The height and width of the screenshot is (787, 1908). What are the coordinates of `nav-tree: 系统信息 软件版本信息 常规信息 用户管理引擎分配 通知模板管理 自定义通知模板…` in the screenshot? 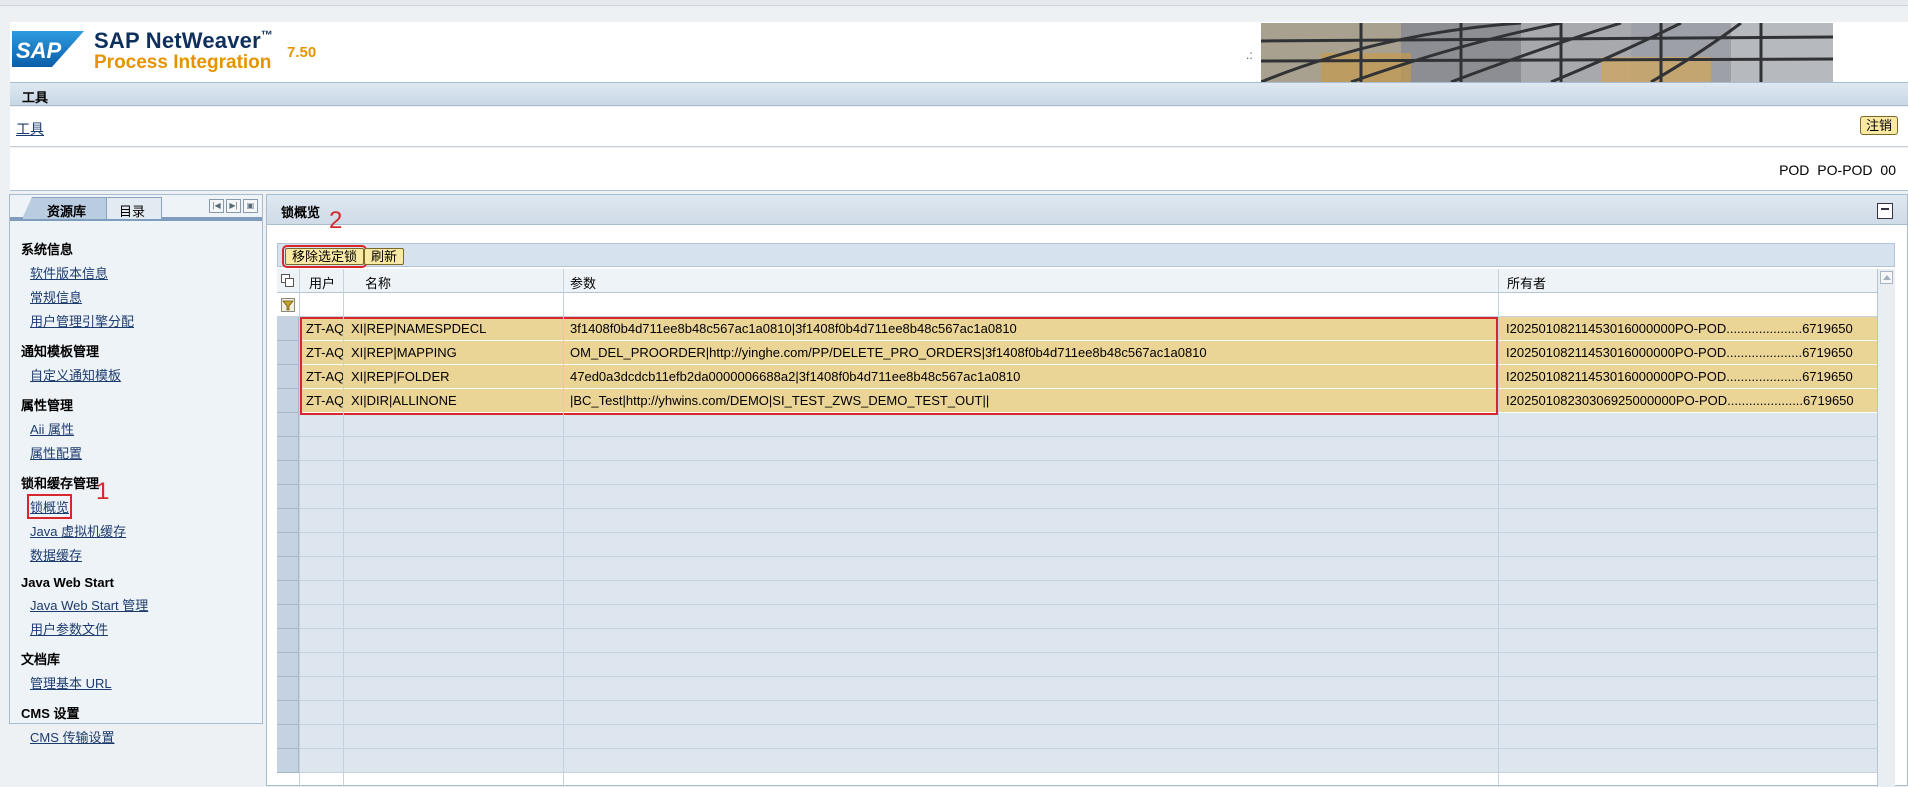 It's located at (136, 498).